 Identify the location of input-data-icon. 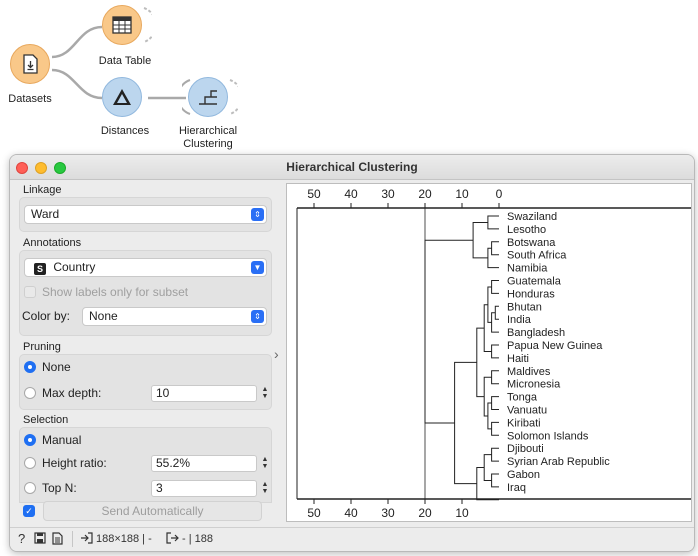
(86, 539).